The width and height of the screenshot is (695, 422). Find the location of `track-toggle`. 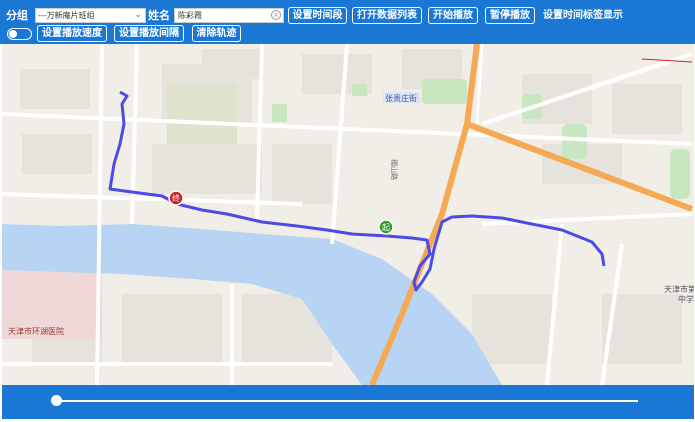

track-toggle is located at coordinates (19, 34).